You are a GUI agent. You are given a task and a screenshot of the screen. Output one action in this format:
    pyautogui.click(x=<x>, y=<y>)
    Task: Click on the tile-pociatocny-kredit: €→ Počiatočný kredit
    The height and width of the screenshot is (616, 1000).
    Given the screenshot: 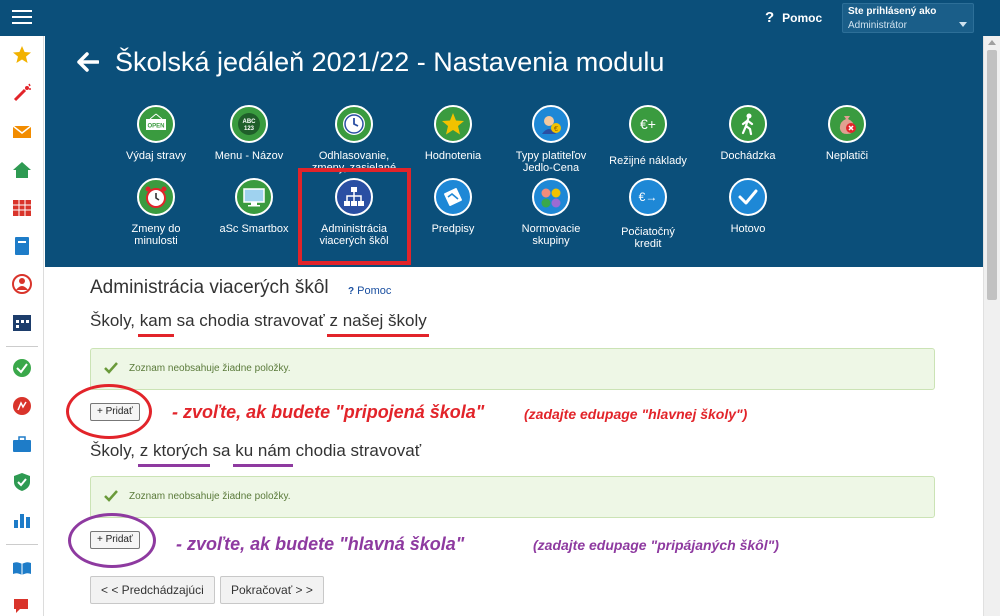 What is the action you would take?
    pyautogui.click(x=648, y=214)
    